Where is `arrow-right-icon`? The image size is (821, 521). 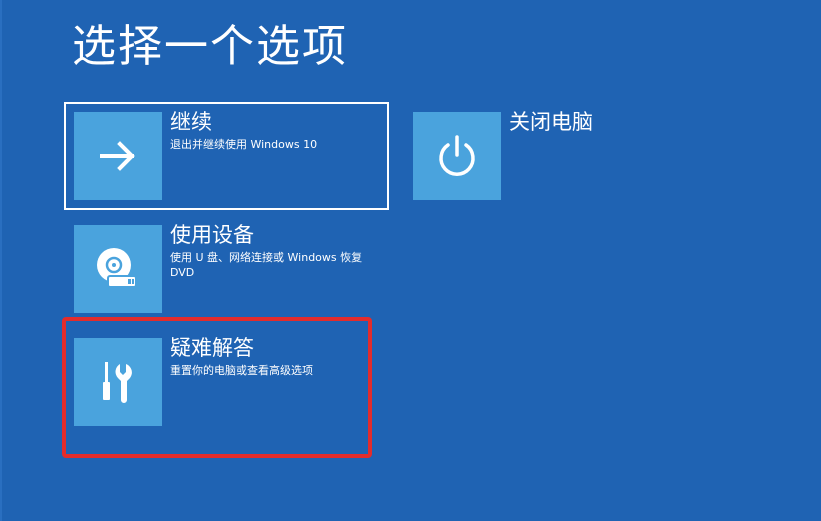 arrow-right-icon is located at coordinates (117, 156).